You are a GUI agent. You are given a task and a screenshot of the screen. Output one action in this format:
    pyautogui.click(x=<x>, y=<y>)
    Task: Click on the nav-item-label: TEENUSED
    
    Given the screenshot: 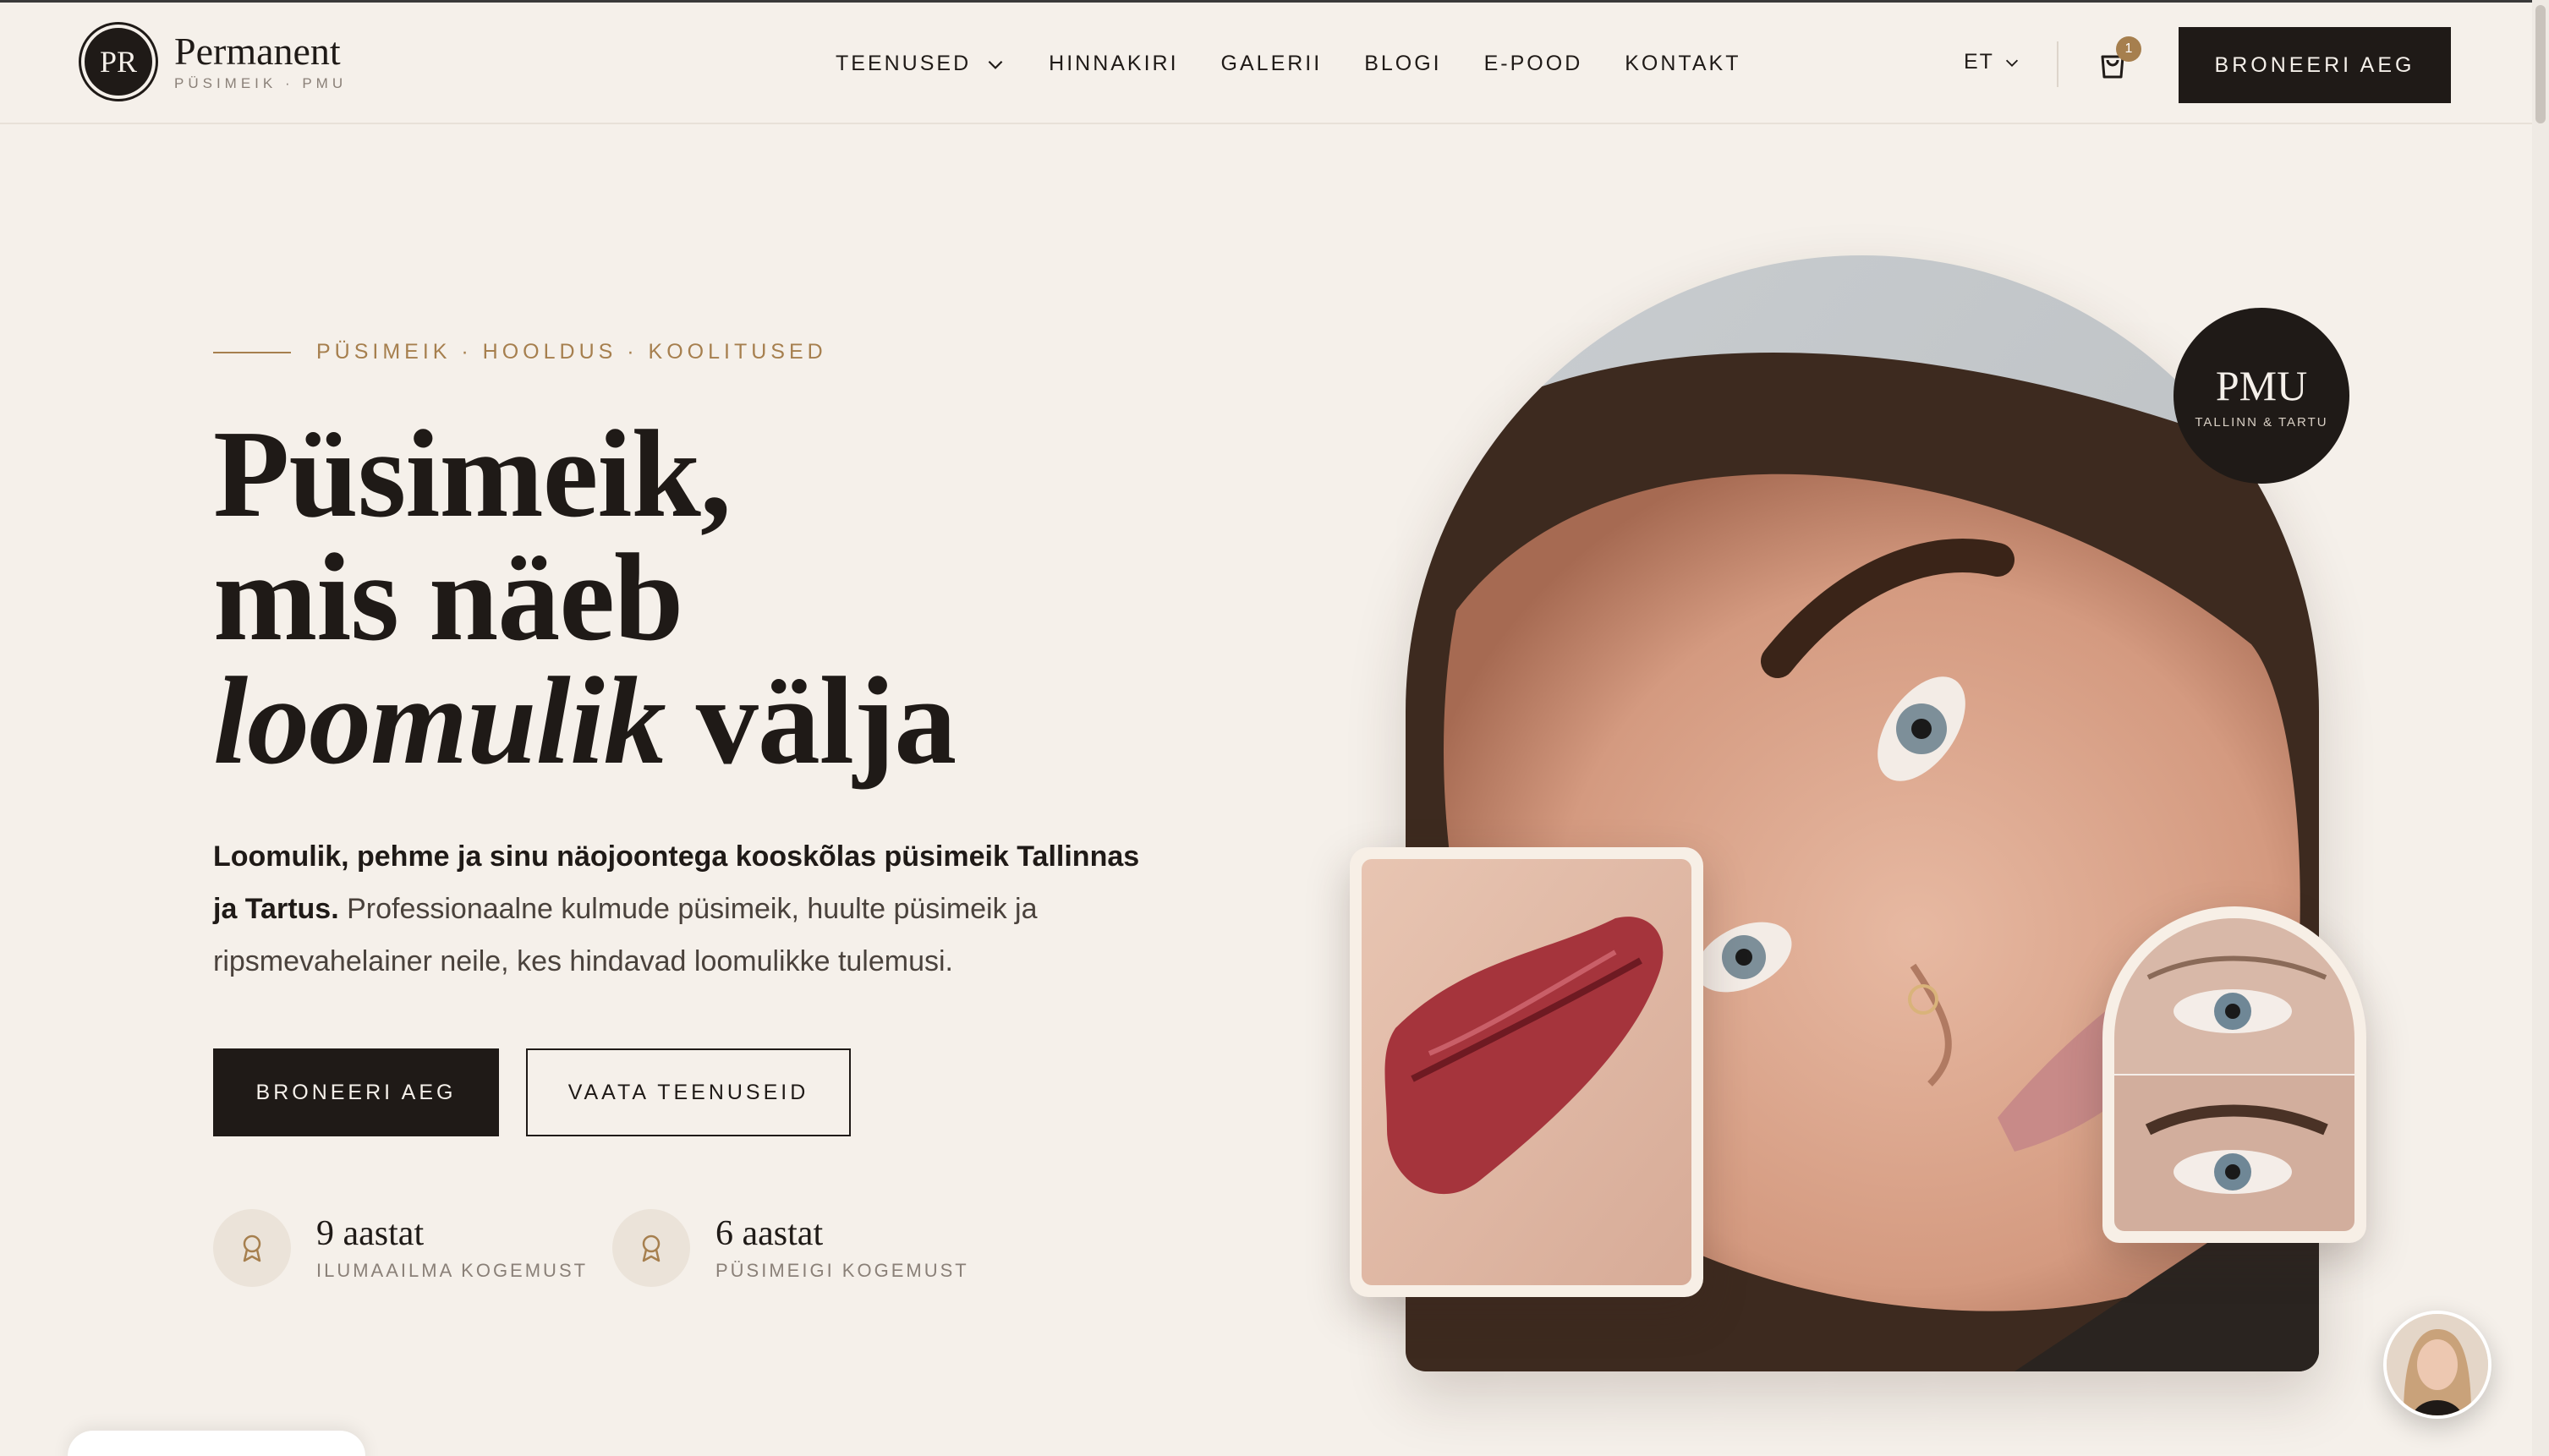 What is the action you would take?
    pyautogui.click(x=904, y=63)
    